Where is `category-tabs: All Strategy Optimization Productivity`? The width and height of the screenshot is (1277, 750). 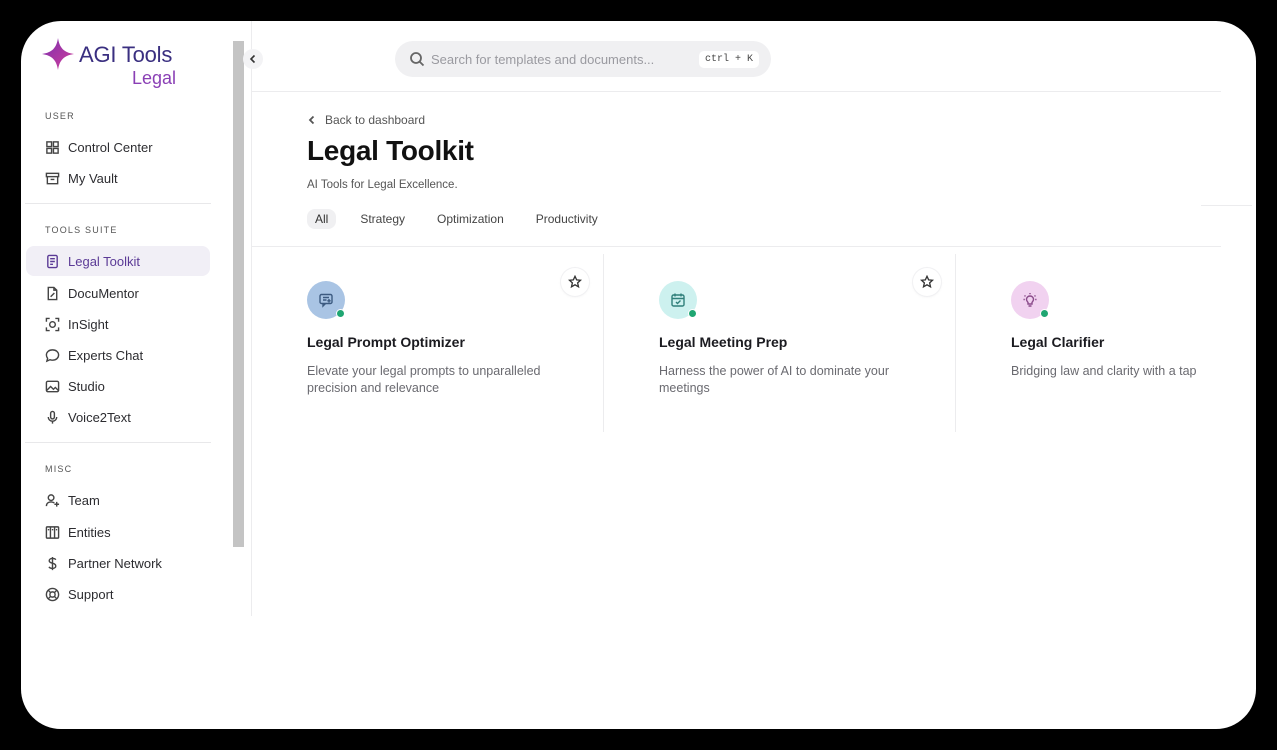 category-tabs: All Strategy Optimization Productivity is located at coordinates (461, 219).